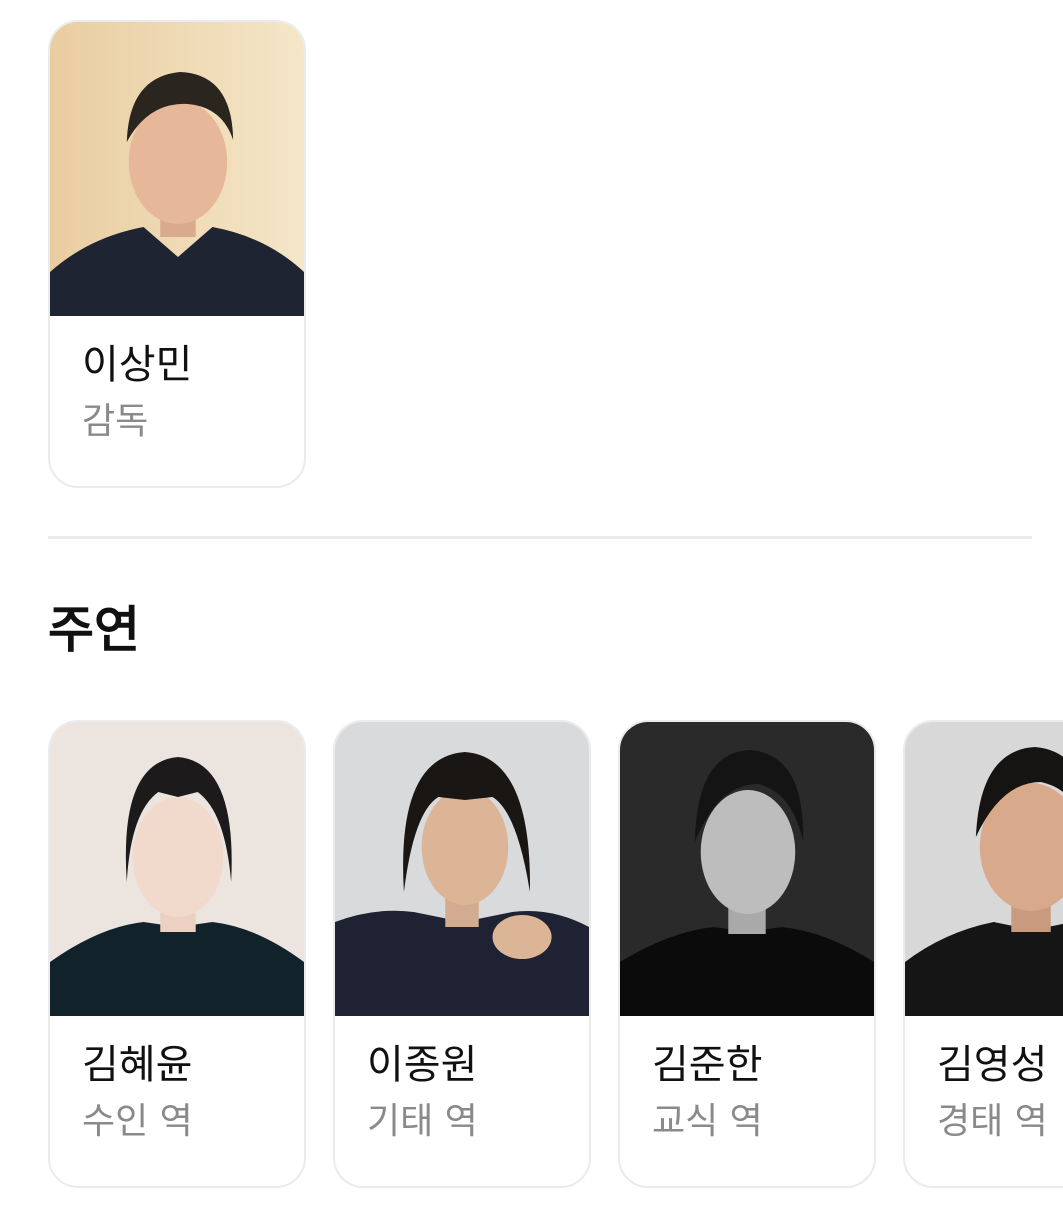 The width and height of the screenshot is (1063, 1206). I want to click on cast-info: 김영성 경태 역, so click(984, 1101).